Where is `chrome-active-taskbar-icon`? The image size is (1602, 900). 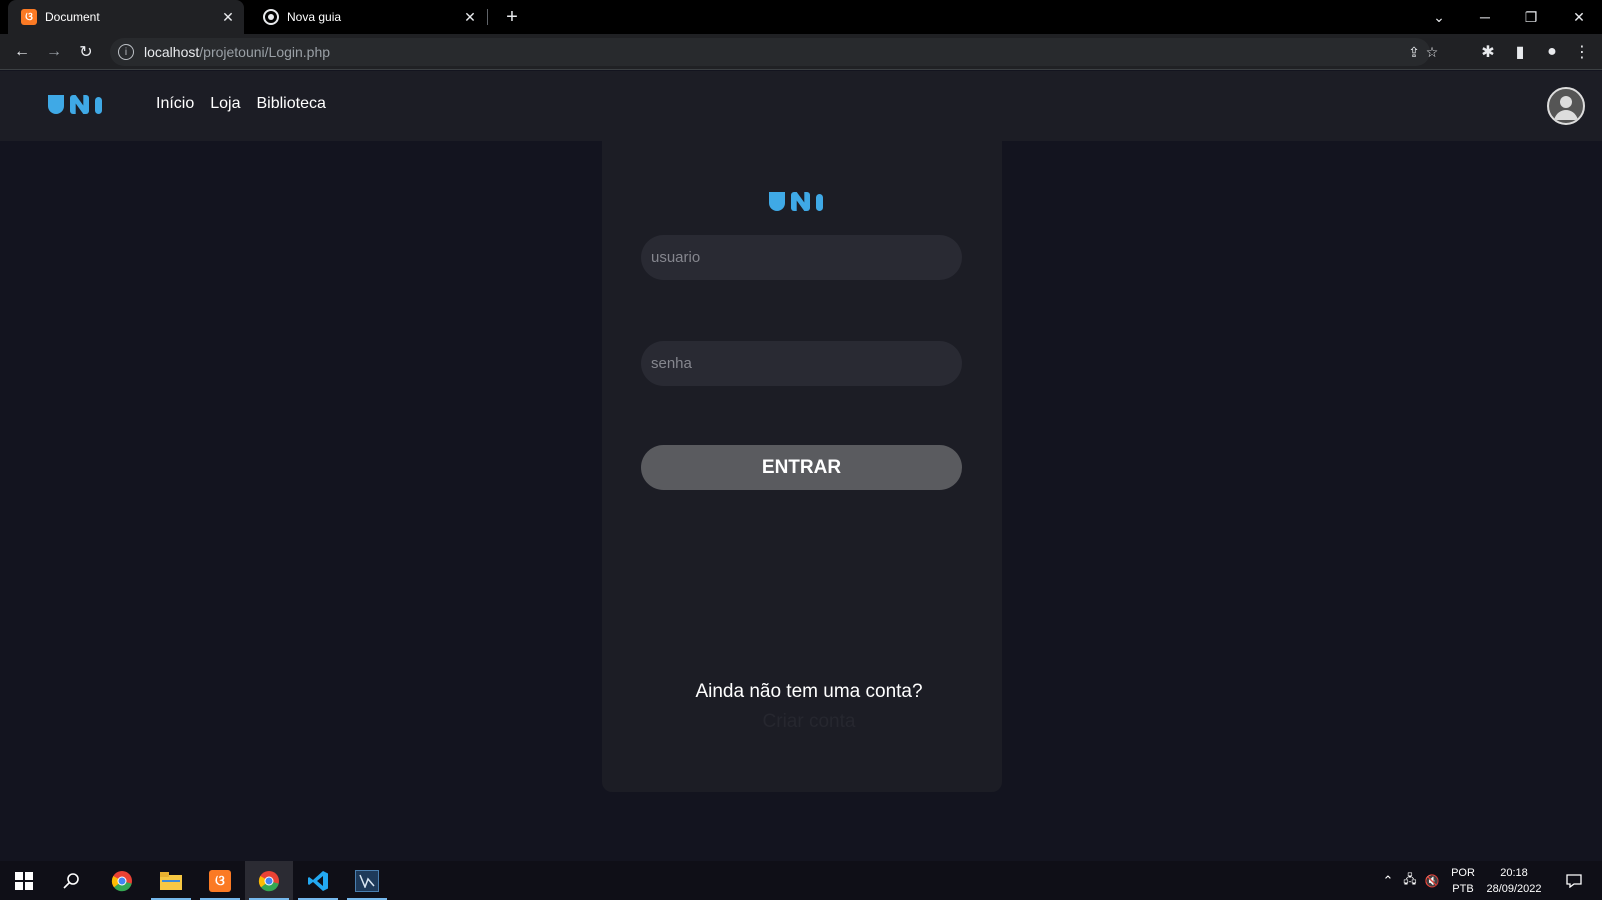 chrome-active-taskbar-icon is located at coordinates (269, 880).